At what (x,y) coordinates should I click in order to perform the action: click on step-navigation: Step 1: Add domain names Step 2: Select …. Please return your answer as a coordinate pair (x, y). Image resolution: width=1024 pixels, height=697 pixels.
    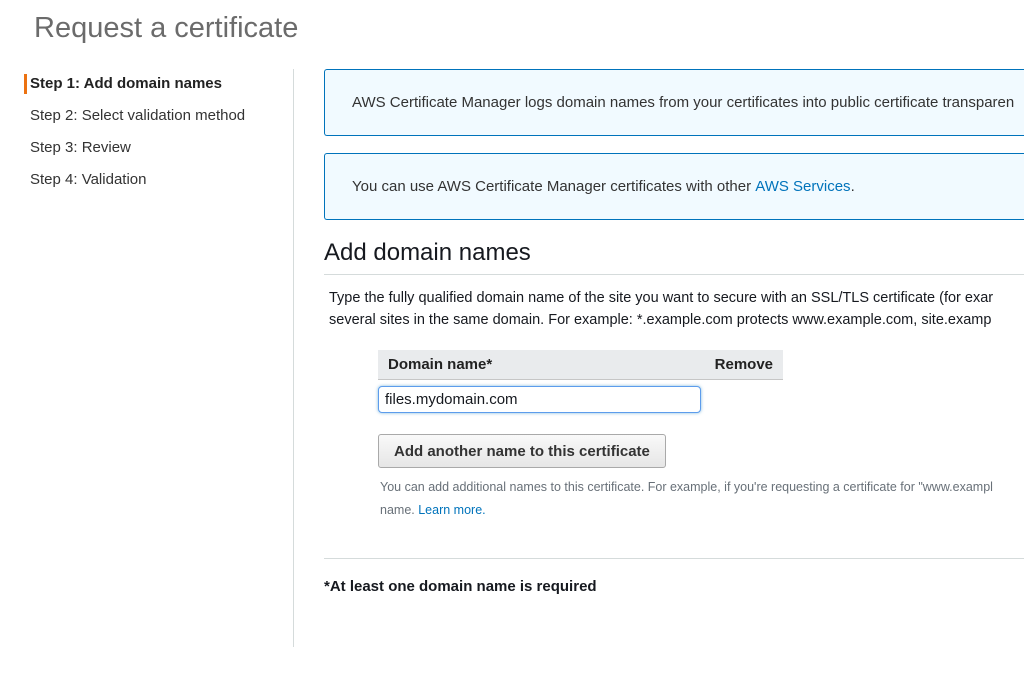
    Looking at the image, I should click on (154, 138).